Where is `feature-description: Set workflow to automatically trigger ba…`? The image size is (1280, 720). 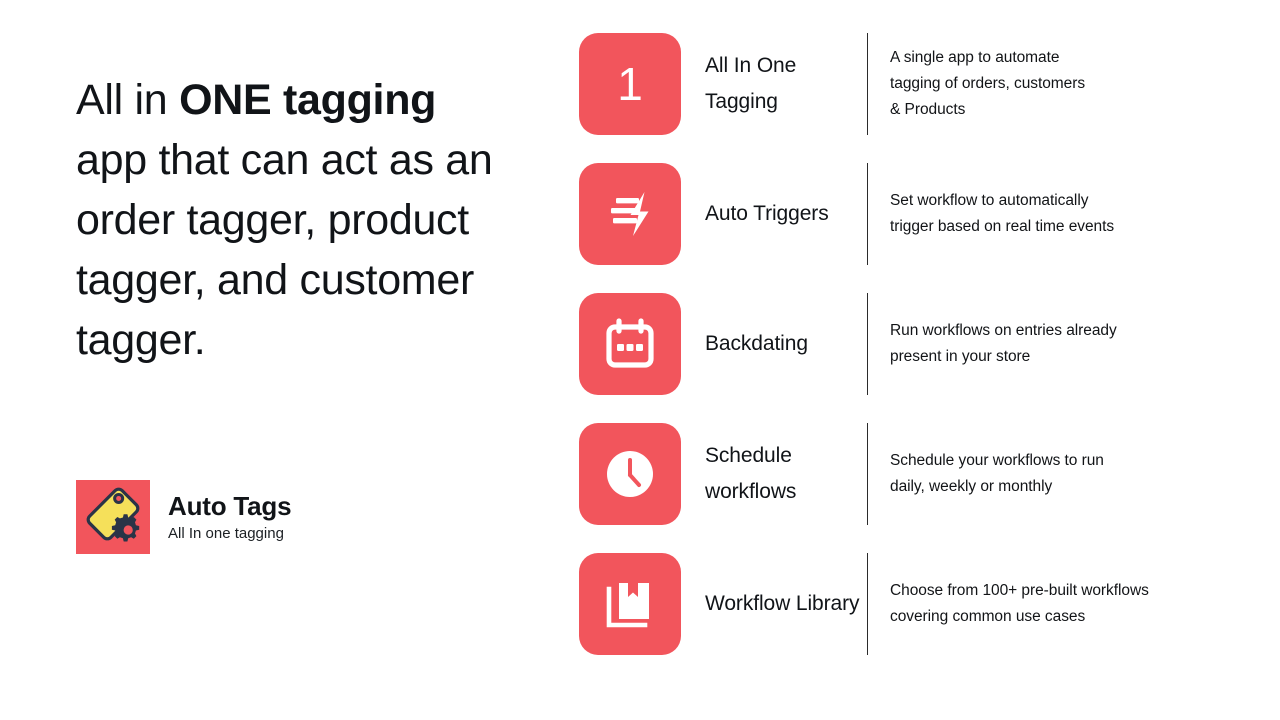 feature-description: Set workflow to automatically trigger ba… is located at coordinates (1064, 214).